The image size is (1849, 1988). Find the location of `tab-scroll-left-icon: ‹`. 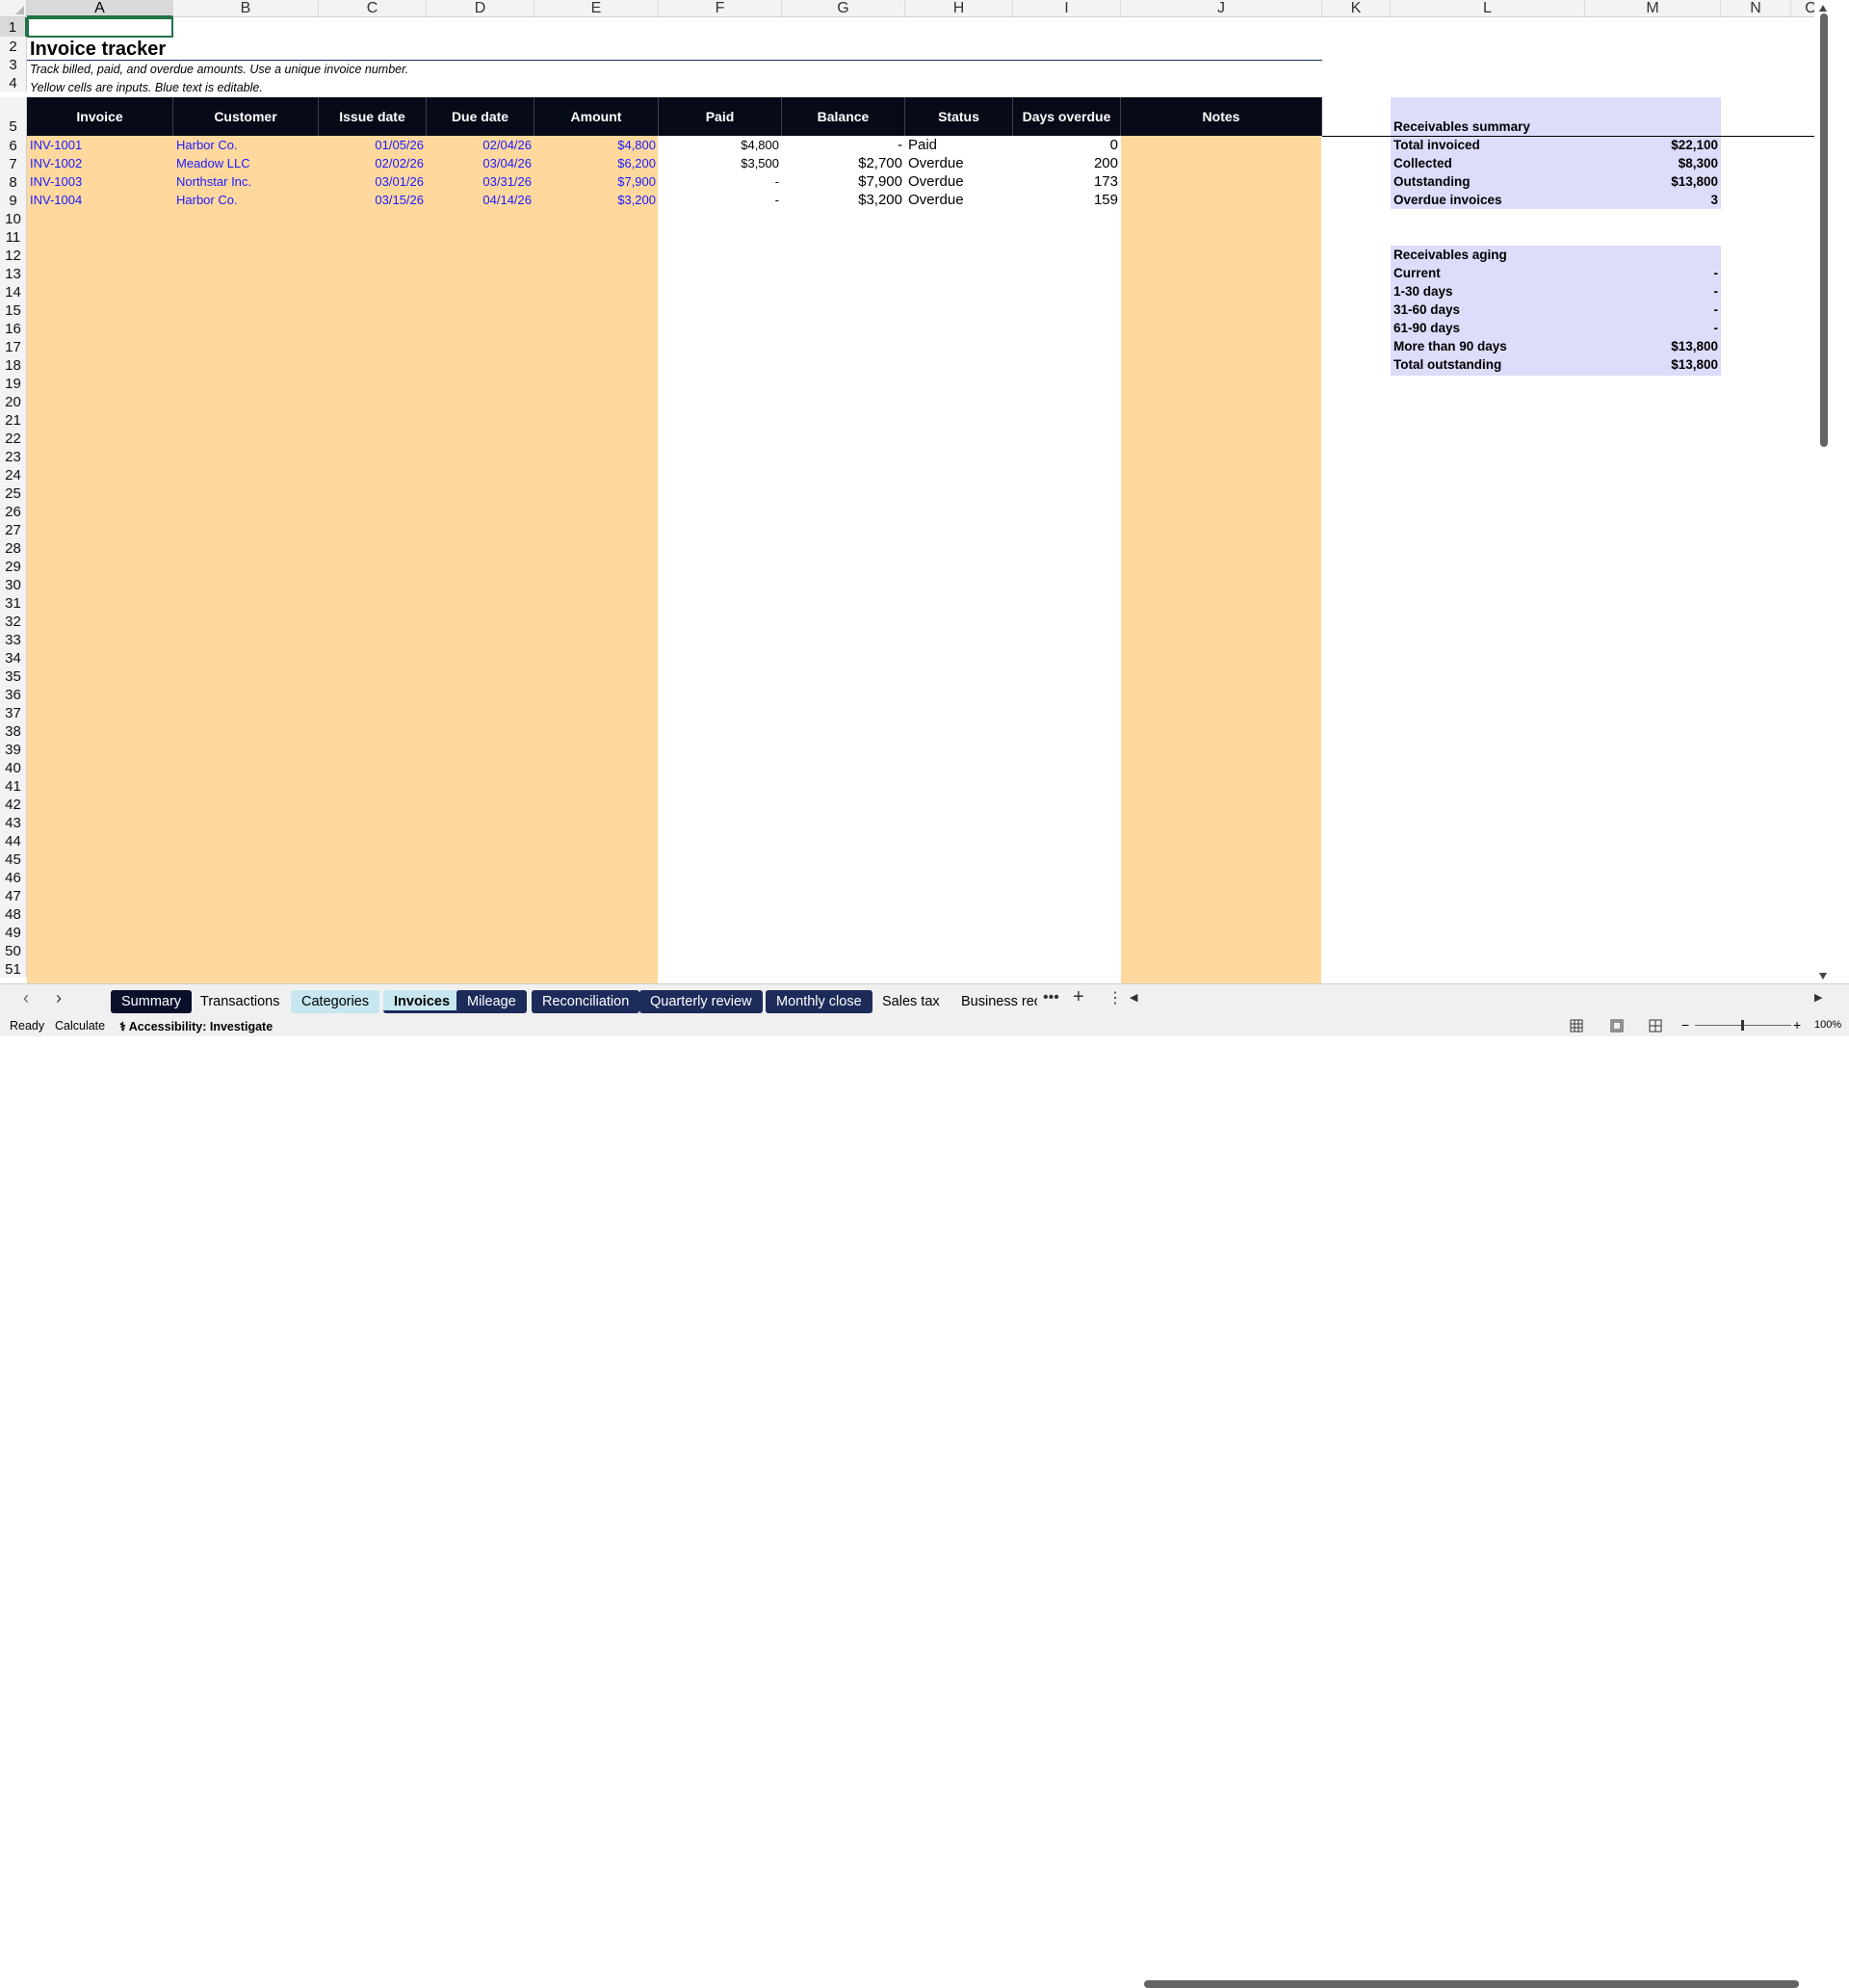

tab-scroll-left-icon: ‹ is located at coordinates (26, 998).